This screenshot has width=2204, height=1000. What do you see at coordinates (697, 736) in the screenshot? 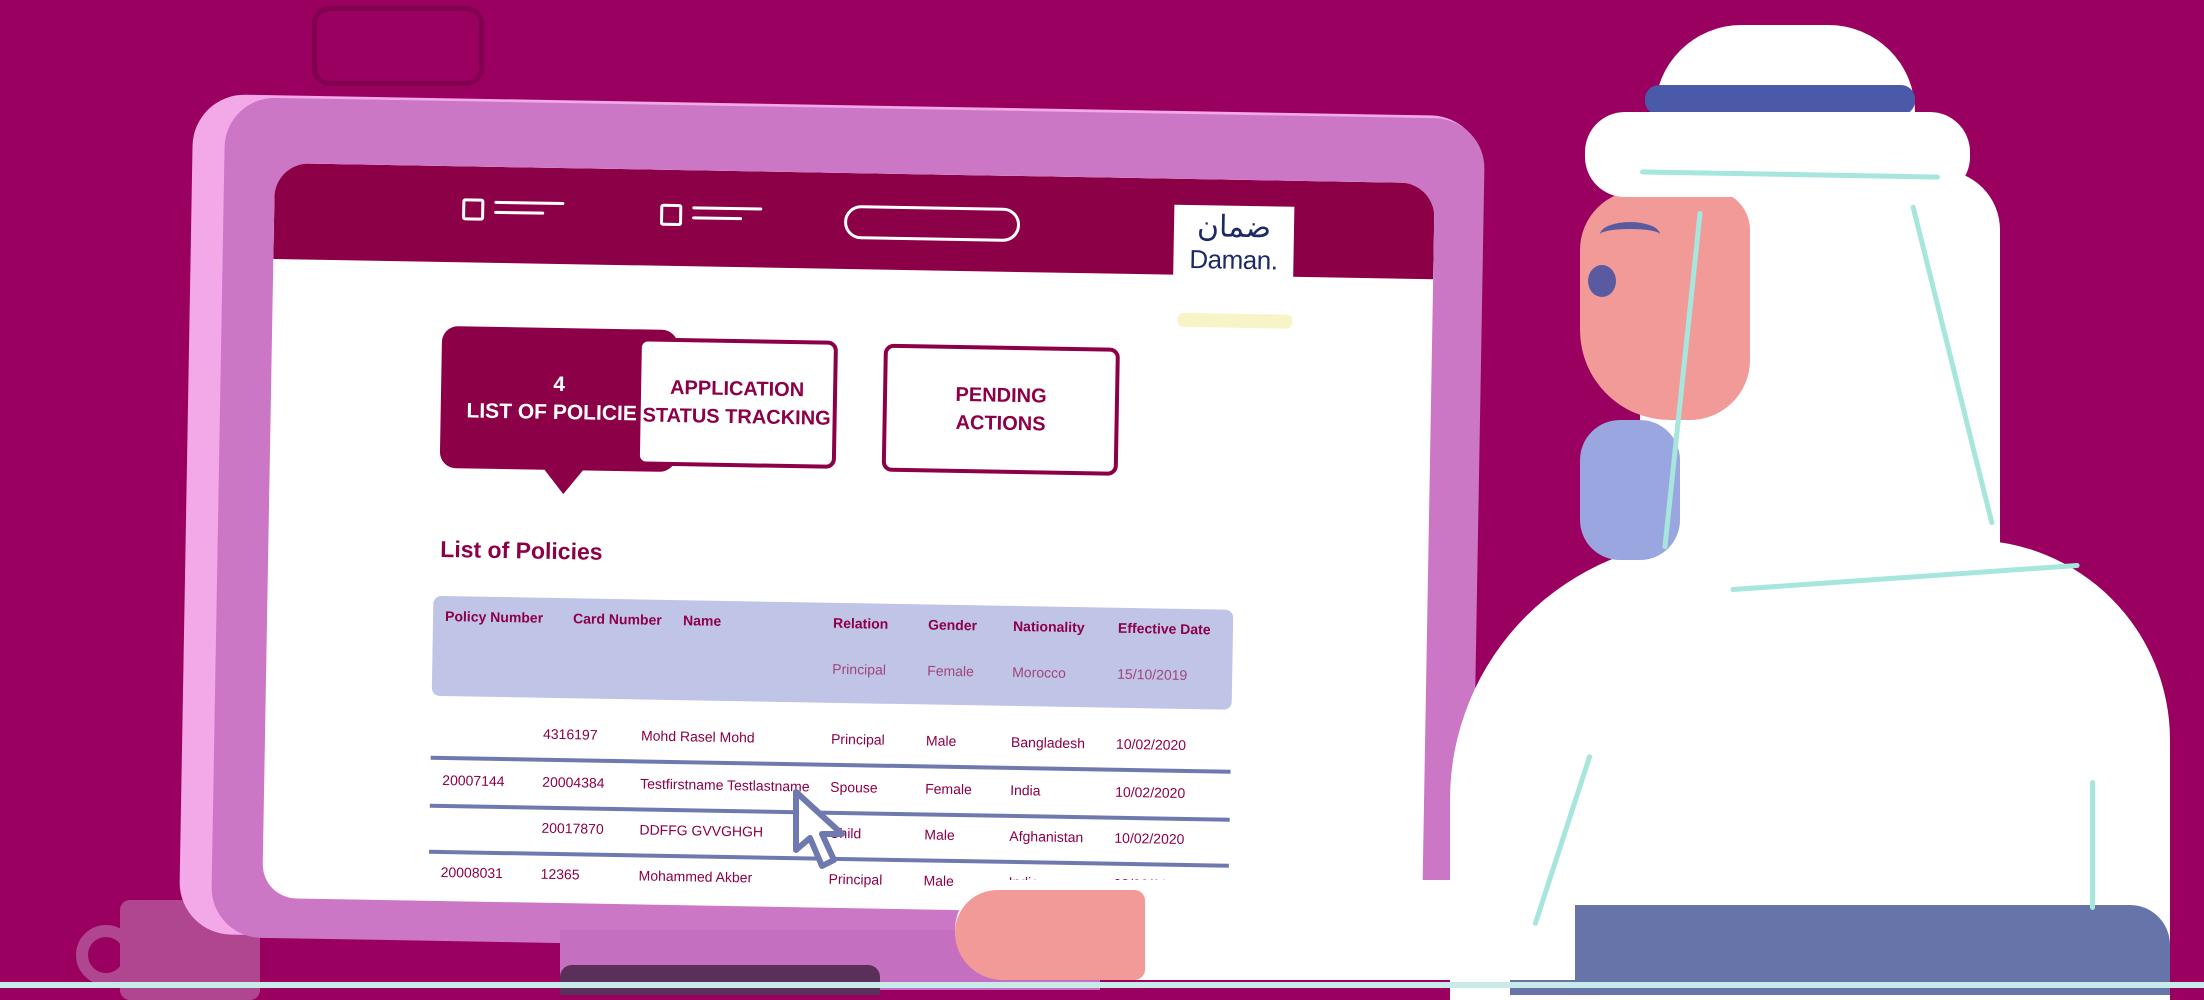
I see `table-cell: Mohd Rasel Mohd` at bounding box center [697, 736].